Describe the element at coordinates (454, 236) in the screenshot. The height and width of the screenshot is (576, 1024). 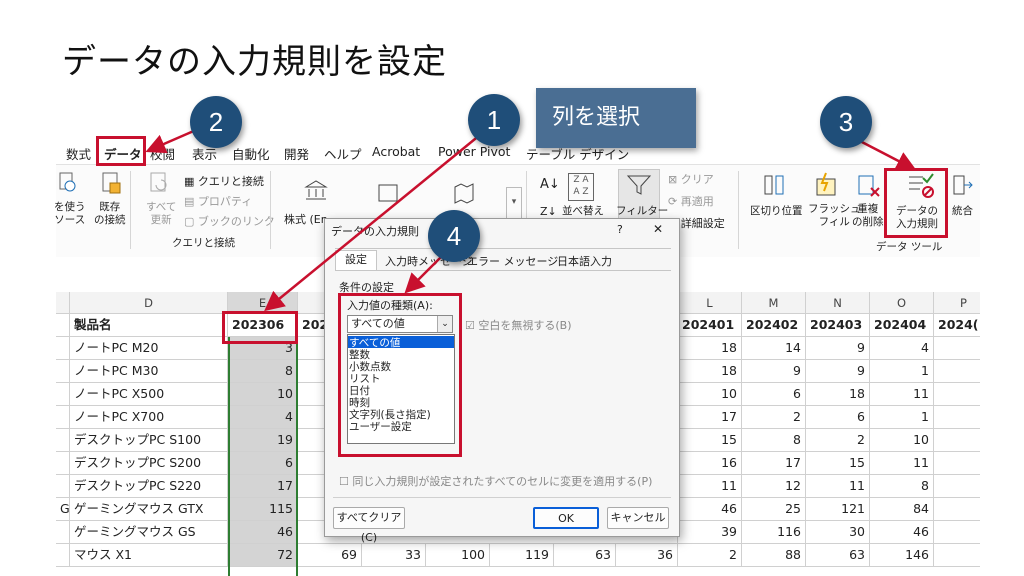
I see `step-4-badge: 4` at that location.